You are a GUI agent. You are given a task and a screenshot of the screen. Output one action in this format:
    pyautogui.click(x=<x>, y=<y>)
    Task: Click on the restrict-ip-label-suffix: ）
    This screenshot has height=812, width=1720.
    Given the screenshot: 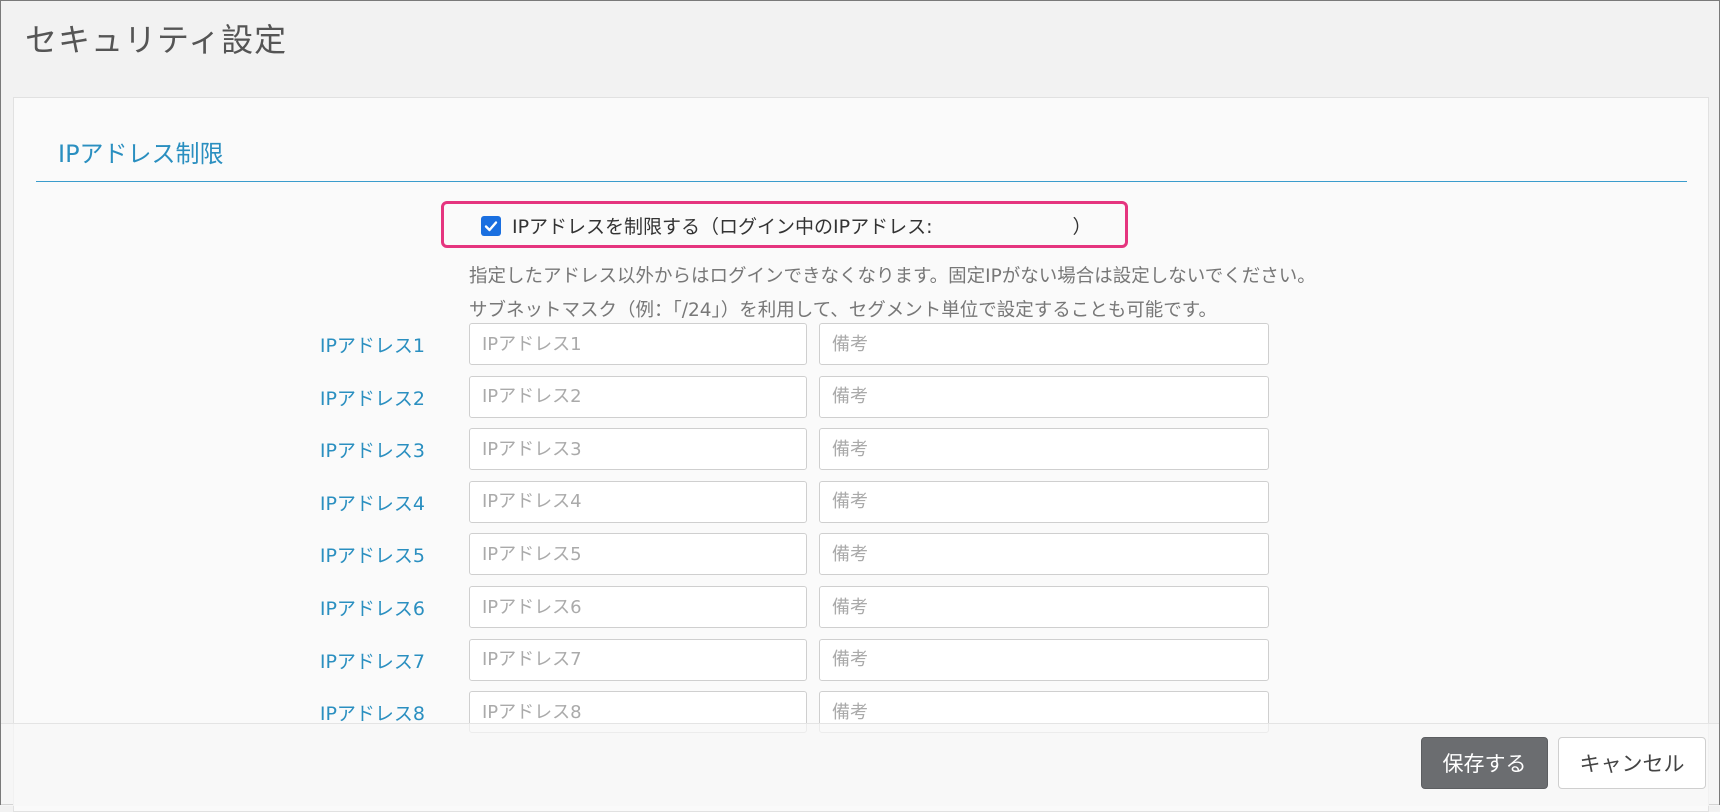 What is the action you would take?
    pyautogui.click(x=1082, y=227)
    